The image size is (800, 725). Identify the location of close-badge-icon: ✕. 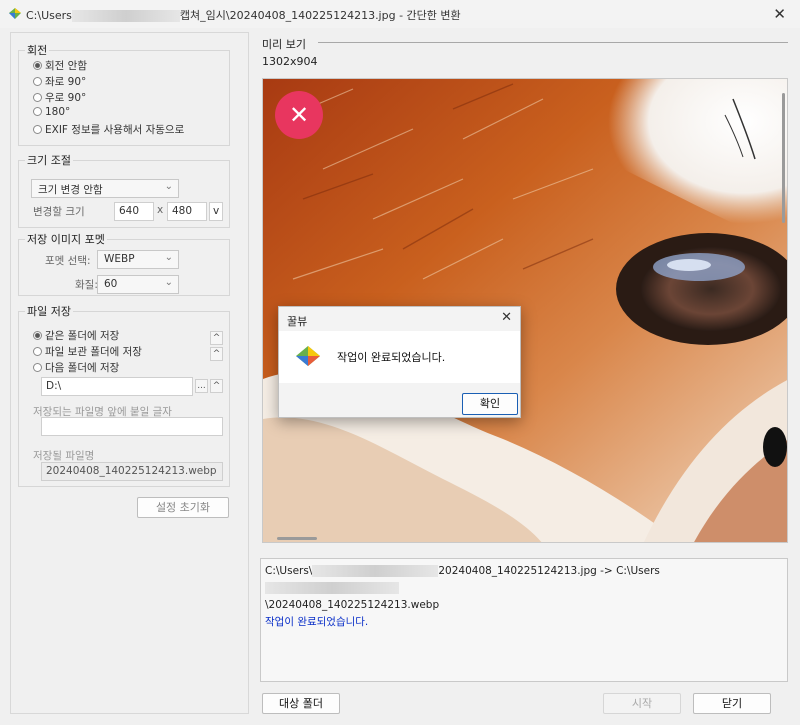
(299, 115).